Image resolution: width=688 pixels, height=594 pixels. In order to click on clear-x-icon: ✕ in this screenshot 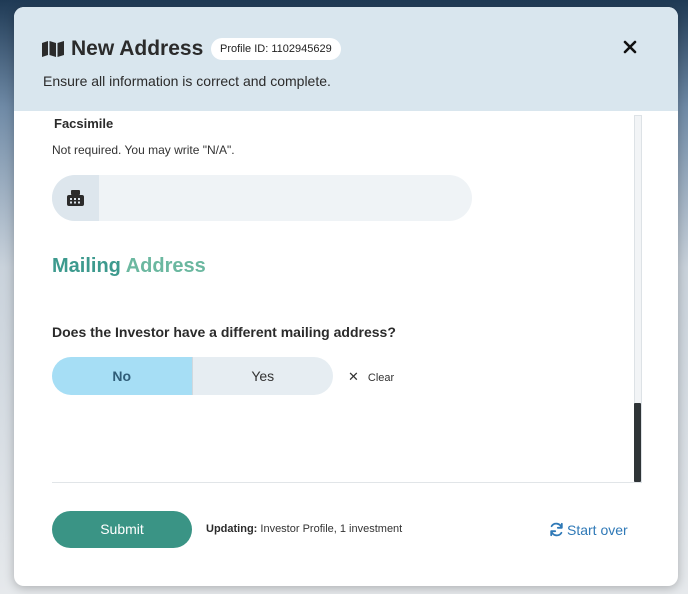, I will do `click(353, 376)`.